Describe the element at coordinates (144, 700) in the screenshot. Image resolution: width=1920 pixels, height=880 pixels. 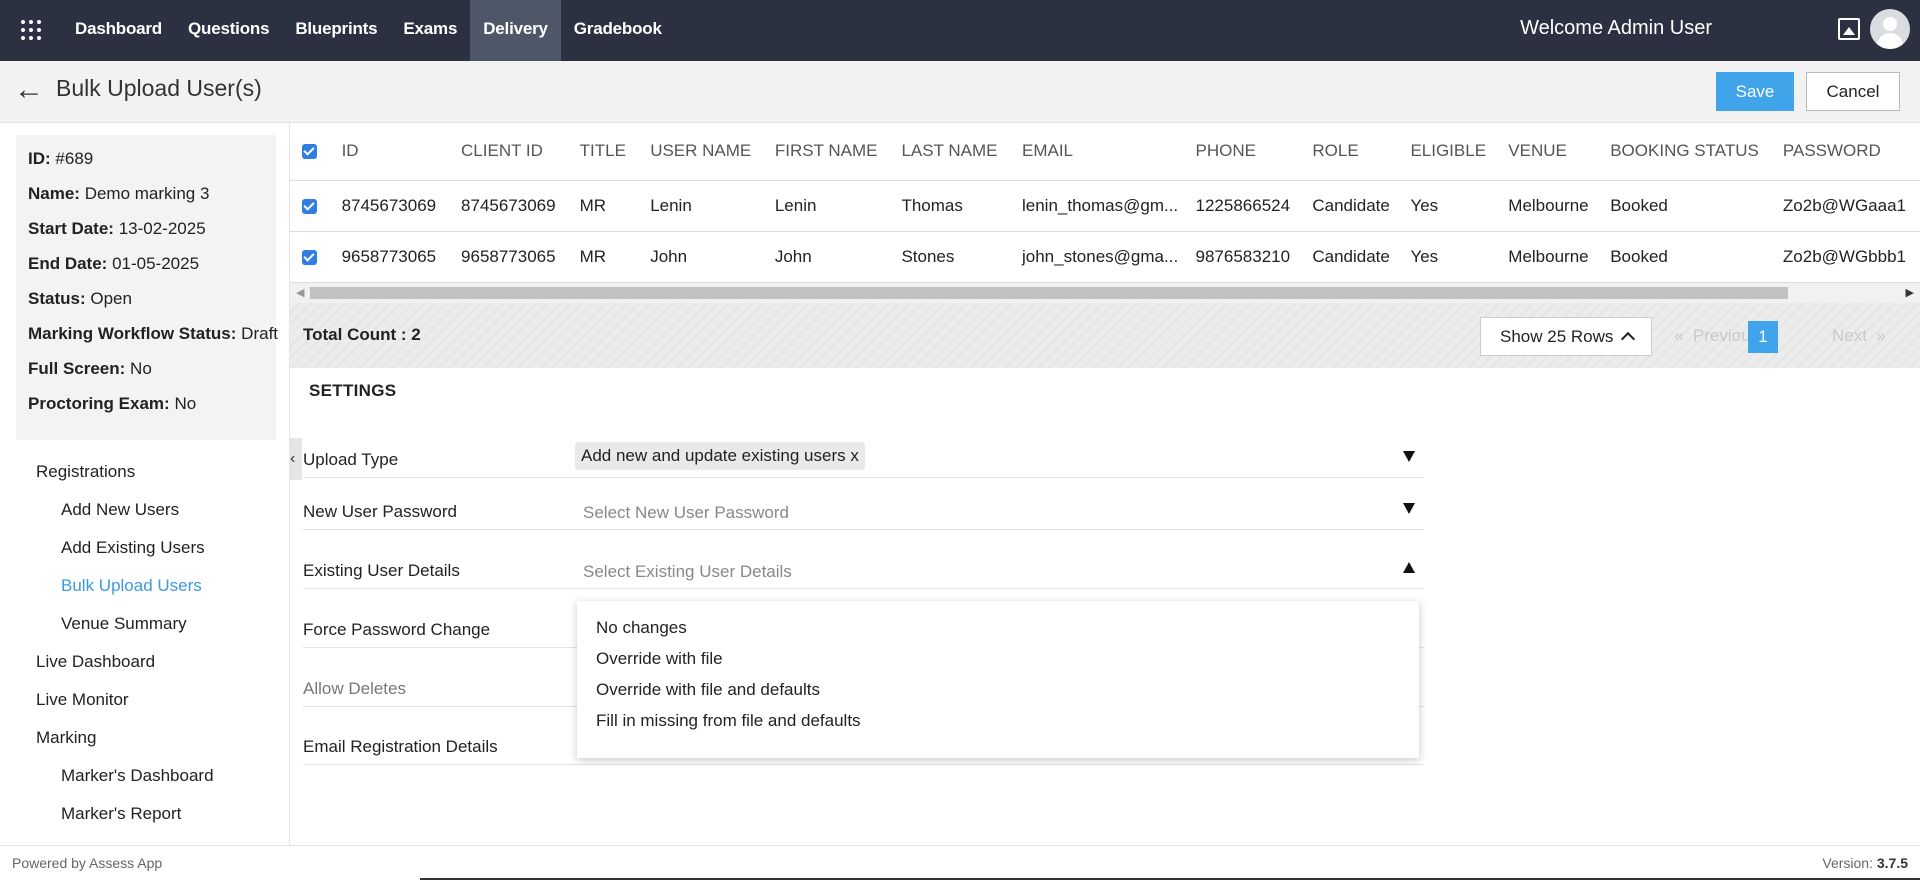
I see `menu-live-monitor: Live Monitor` at that location.